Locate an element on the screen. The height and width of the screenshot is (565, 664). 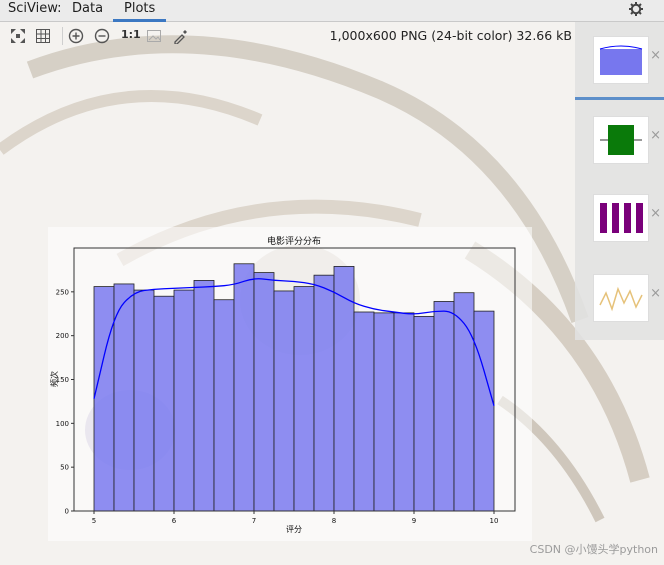
x-tick-label: 7 is located at coordinates (254, 521).